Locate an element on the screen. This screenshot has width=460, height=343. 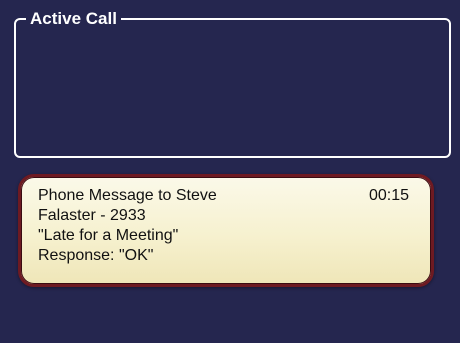
message-response: Response: "OK" is located at coordinates (96, 255).